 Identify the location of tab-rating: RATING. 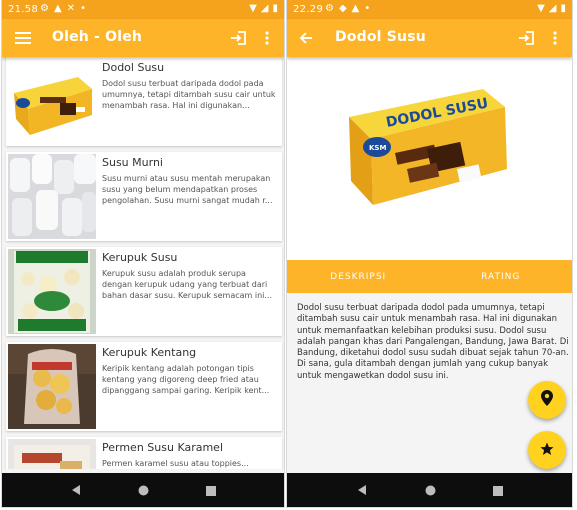
(501, 276).